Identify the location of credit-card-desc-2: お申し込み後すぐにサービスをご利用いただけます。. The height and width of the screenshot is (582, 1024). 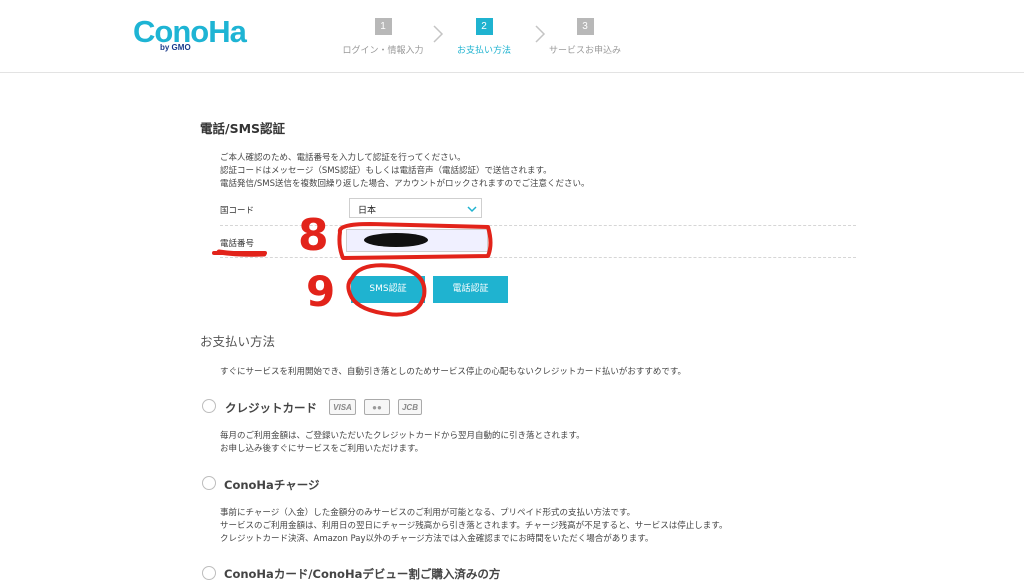
(322, 449).